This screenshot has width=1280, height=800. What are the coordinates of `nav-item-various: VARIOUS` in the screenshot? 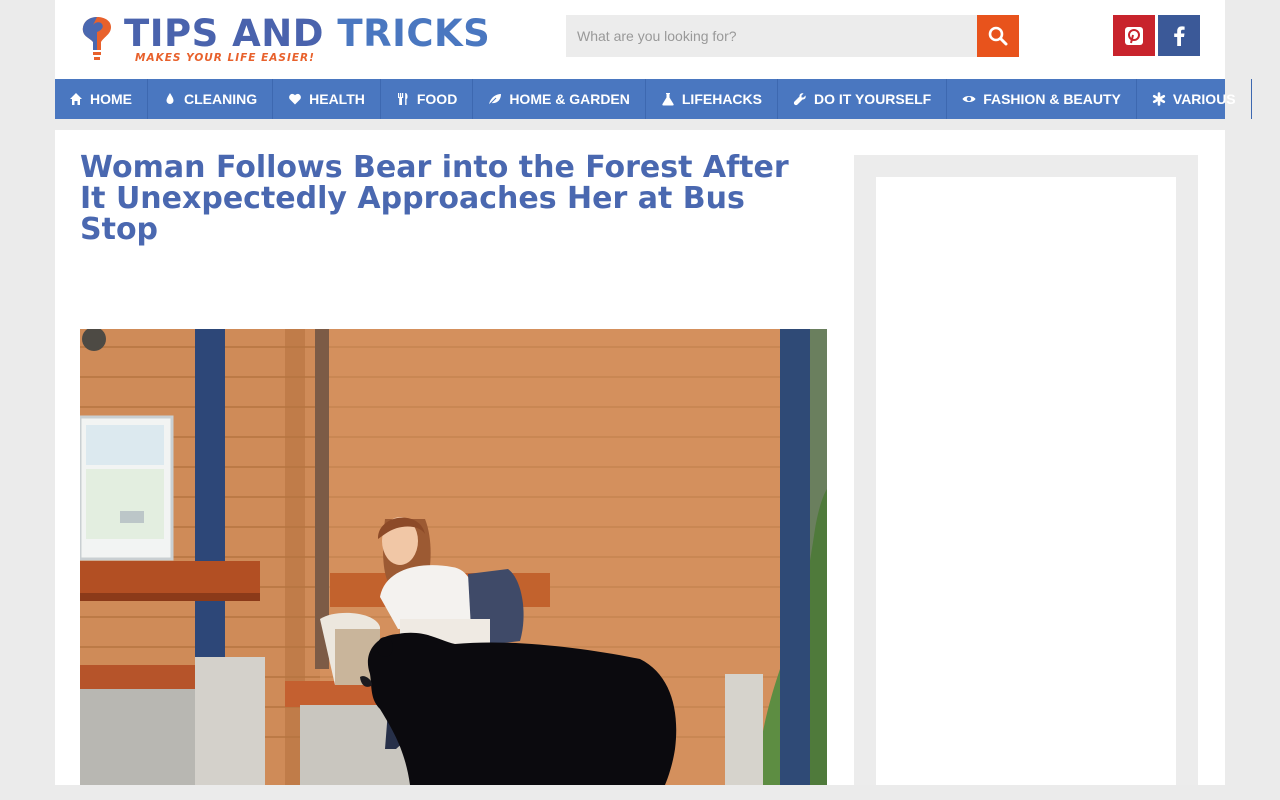 It's located at (1194, 99).